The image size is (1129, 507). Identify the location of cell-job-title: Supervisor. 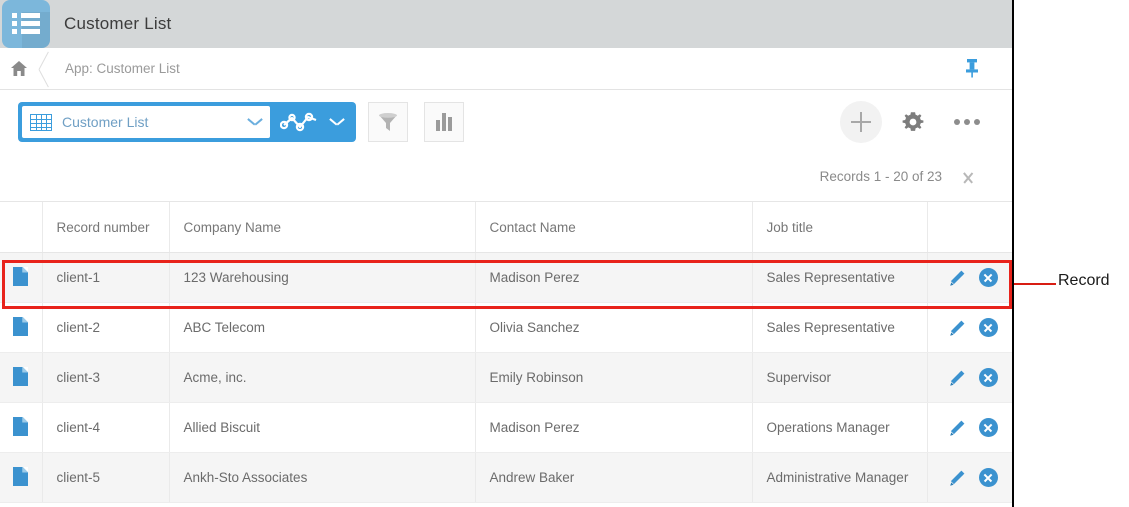
(840, 377).